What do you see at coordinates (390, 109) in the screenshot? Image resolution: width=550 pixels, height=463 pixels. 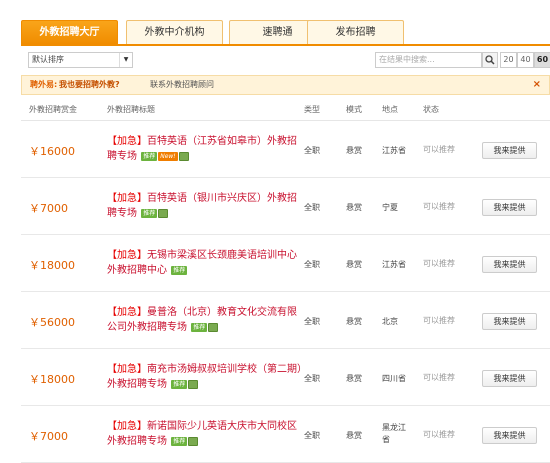 I see `header-place: 地点` at bounding box center [390, 109].